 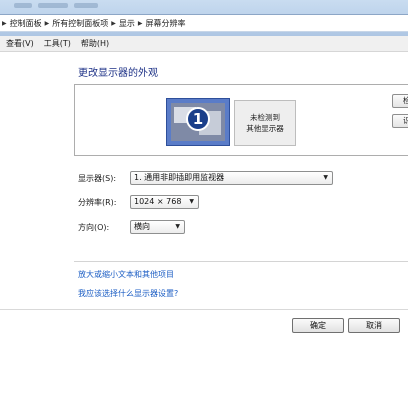 What do you see at coordinates (97, 202) in the screenshot?
I see `resolution-label: 分辨率(R):` at bounding box center [97, 202].